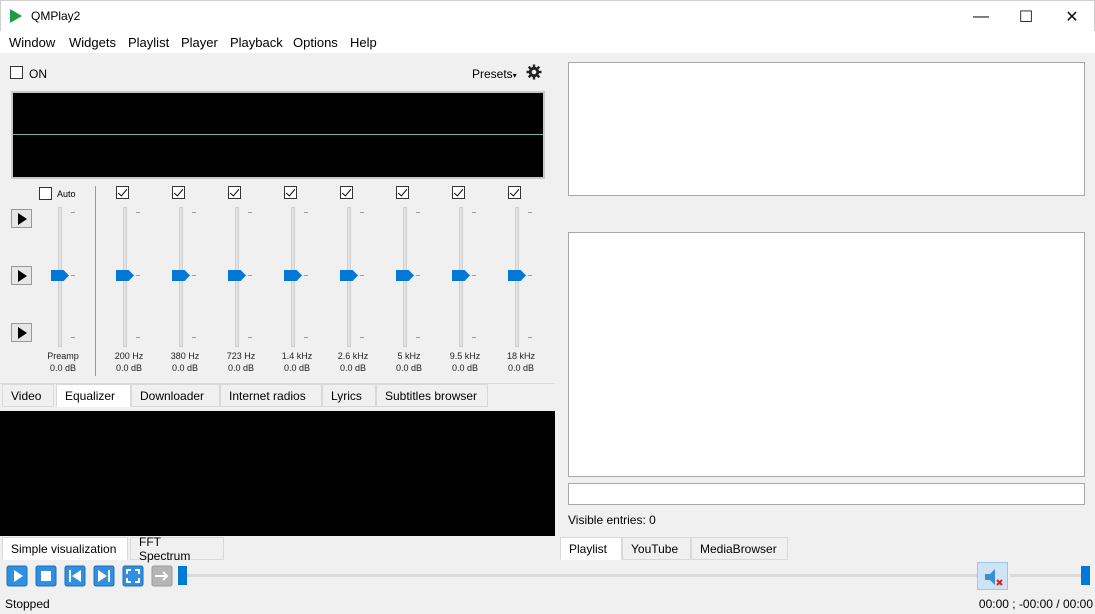 The image size is (1095, 614). Describe the element at coordinates (1026, 16) in the screenshot. I see `maximize-button: ☐` at that location.